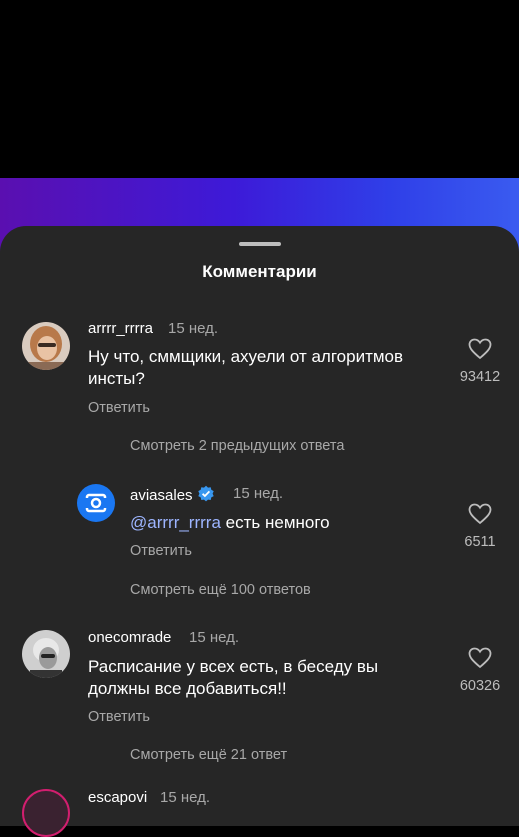  I want to click on mention-link: @arrrr_rrrra, so click(175, 522).